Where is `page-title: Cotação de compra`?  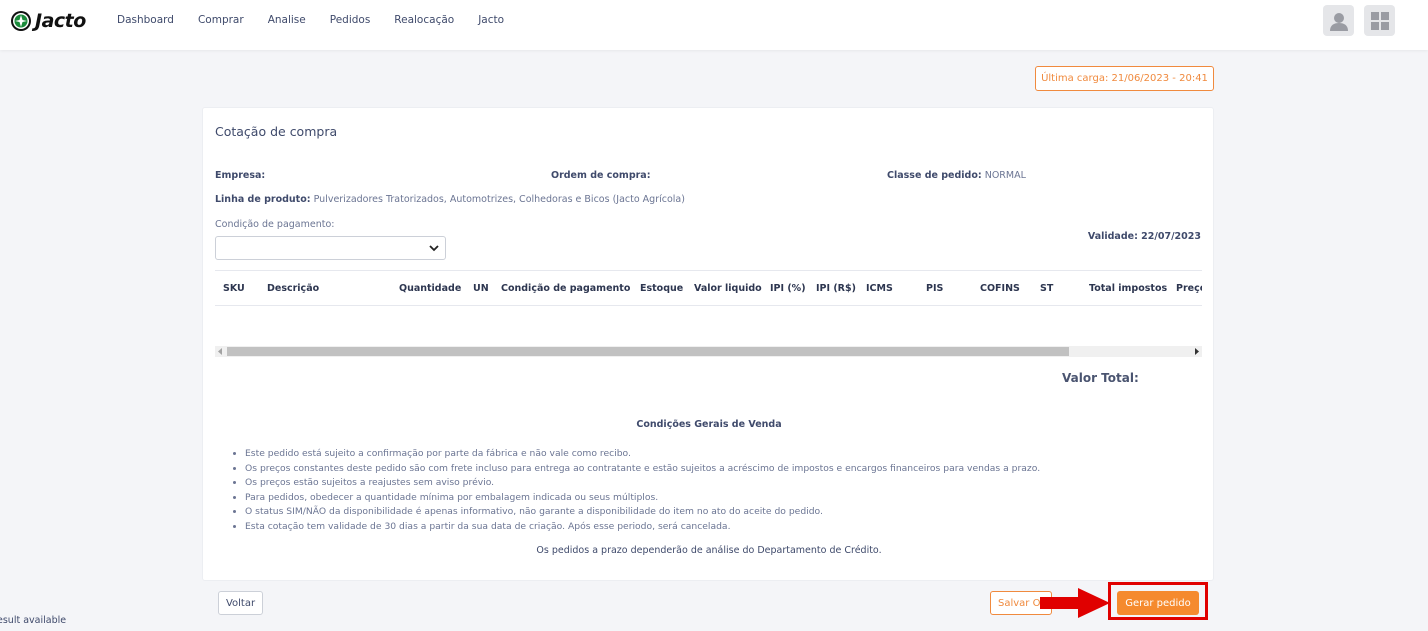
page-title: Cotação de compra is located at coordinates (276, 131).